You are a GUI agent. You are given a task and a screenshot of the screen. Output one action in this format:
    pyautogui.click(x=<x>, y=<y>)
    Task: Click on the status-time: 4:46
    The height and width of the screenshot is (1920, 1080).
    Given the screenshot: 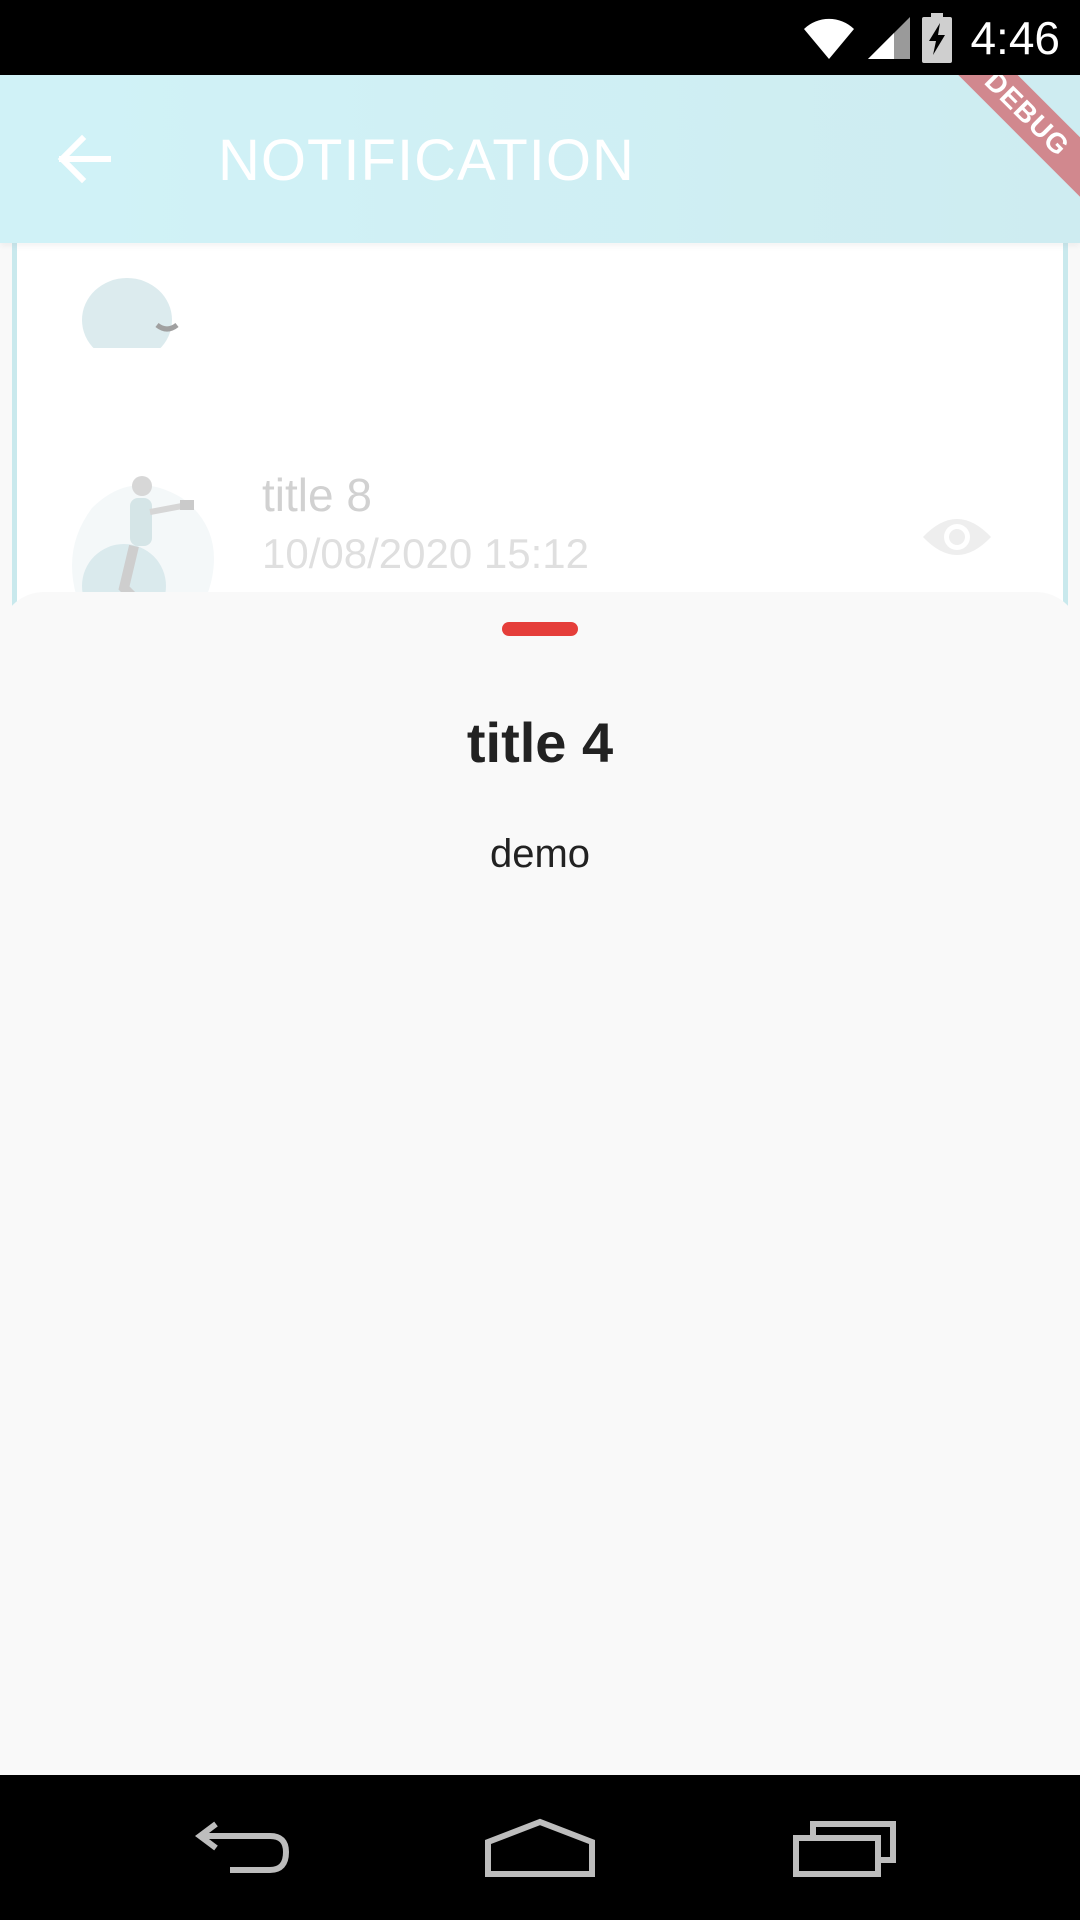 What is the action you would take?
    pyautogui.click(x=1015, y=38)
    